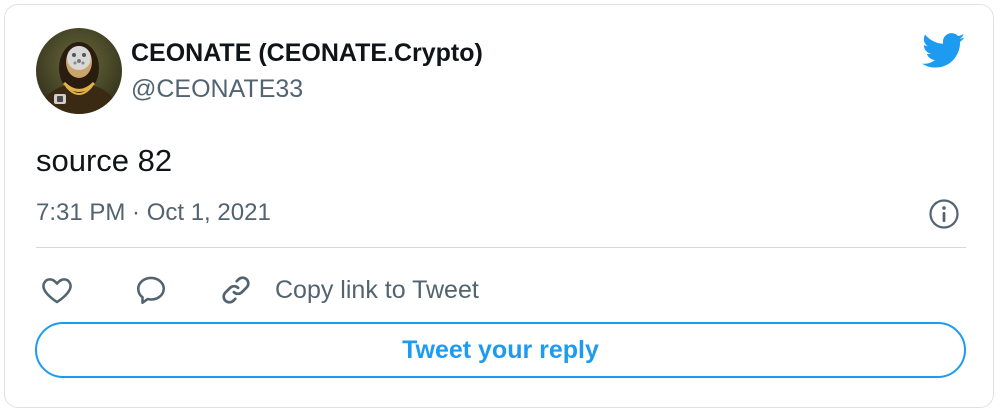 The width and height of the screenshot is (1000, 413). What do you see at coordinates (944, 51) in the screenshot?
I see `twitter-bird-icon` at bounding box center [944, 51].